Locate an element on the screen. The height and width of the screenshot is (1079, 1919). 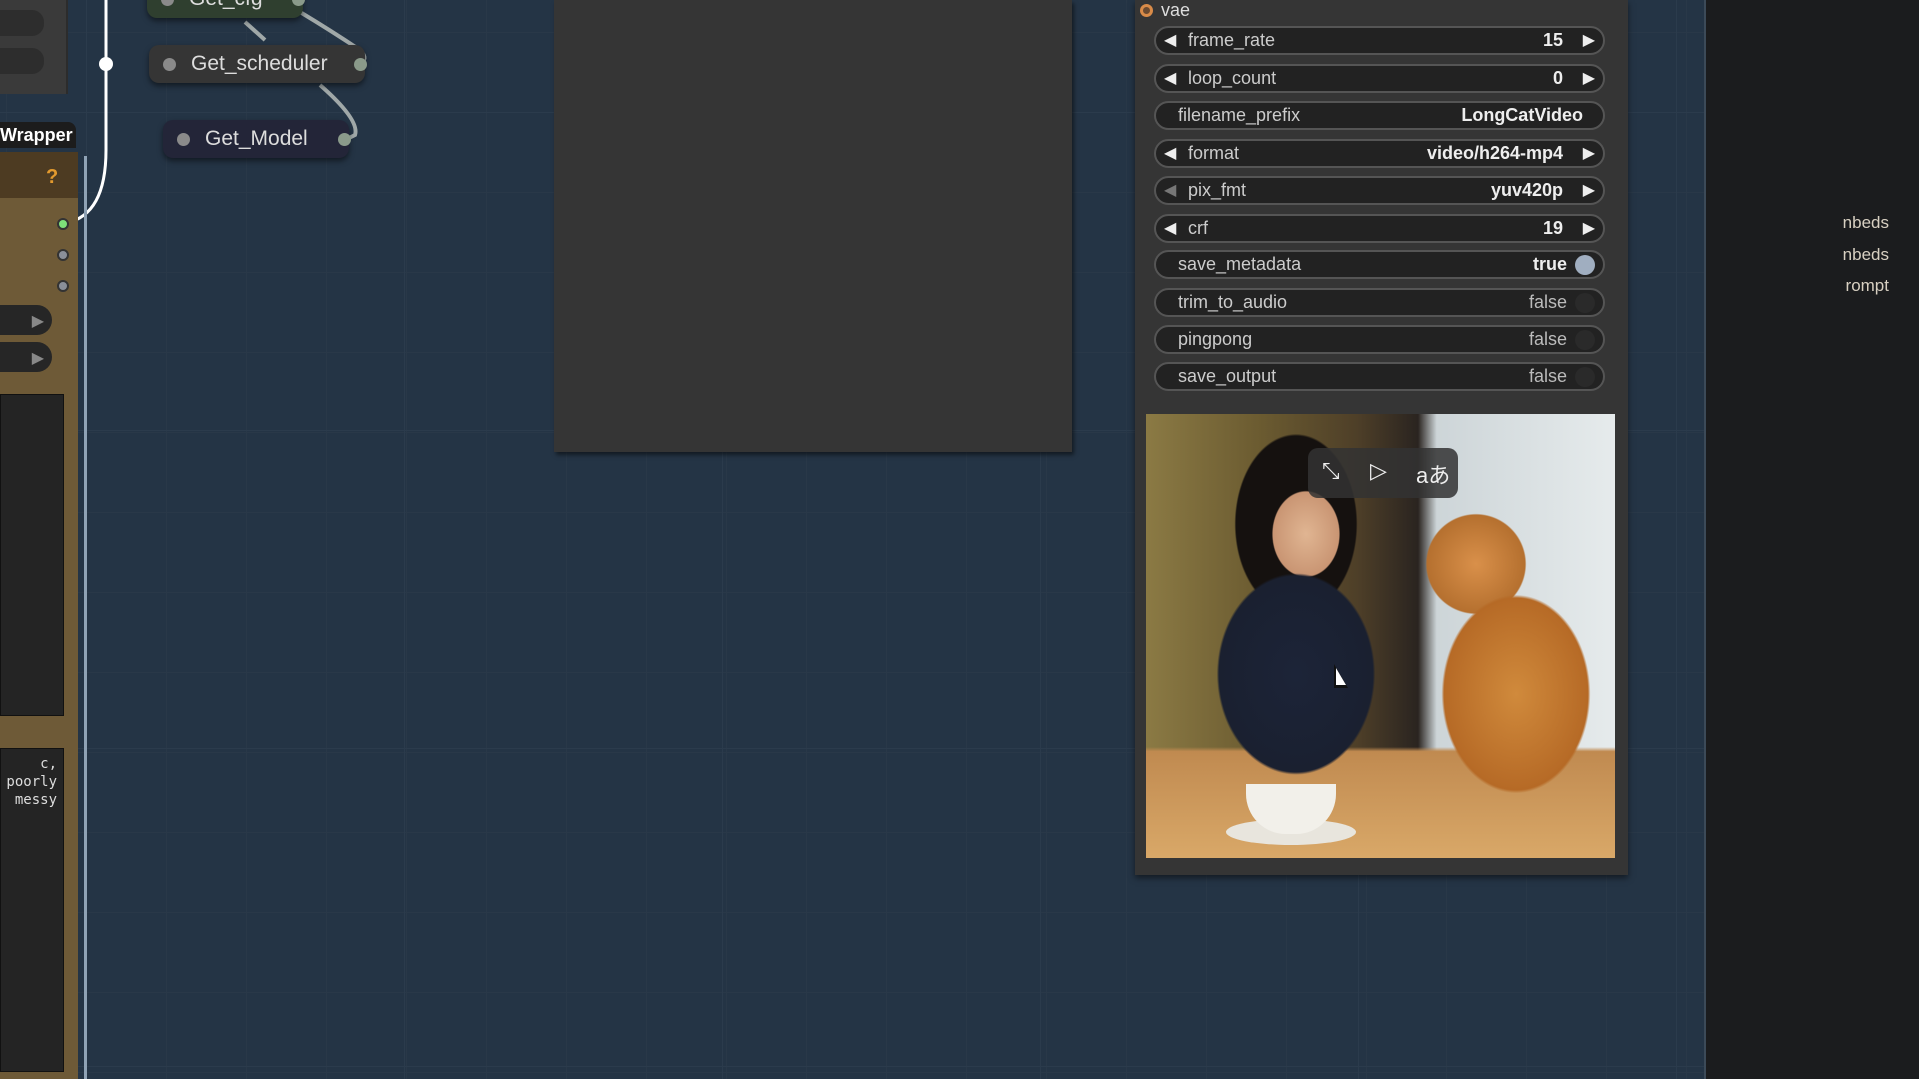
widget-save-output: save_output false is located at coordinates (1379, 376).